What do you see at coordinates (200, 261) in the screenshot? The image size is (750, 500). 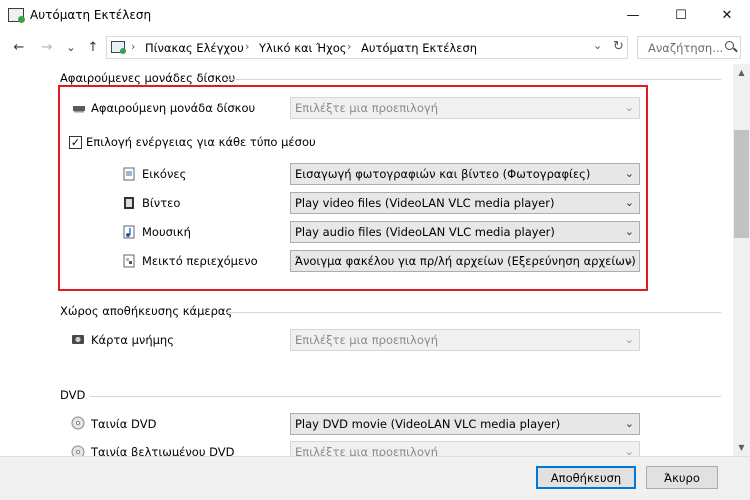 I see `media-label-mixed-content: Μεικτό περιεχόμενο` at bounding box center [200, 261].